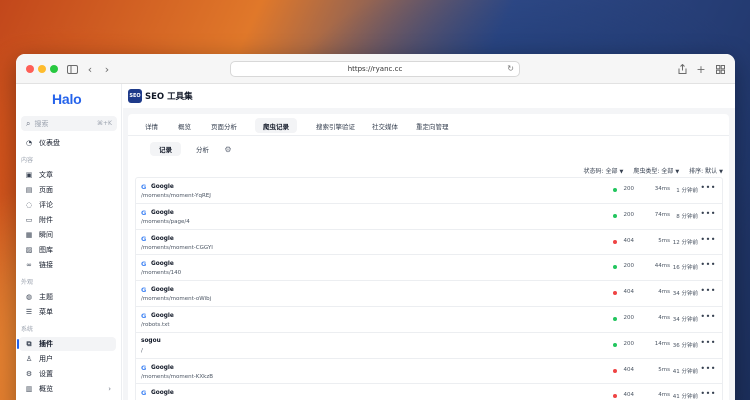 This screenshot has height=400, width=750. I want to click on status-code-filter: 状态码: 全部 ▼, so click(604, 170).